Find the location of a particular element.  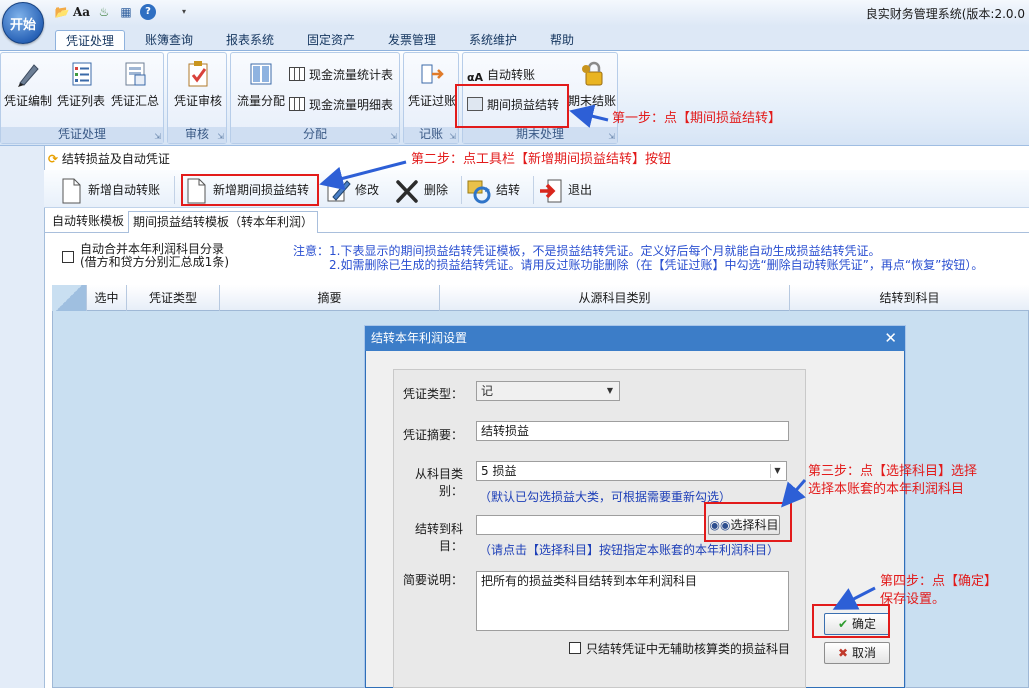

step2-arrow is located at coordinates (363, 175).